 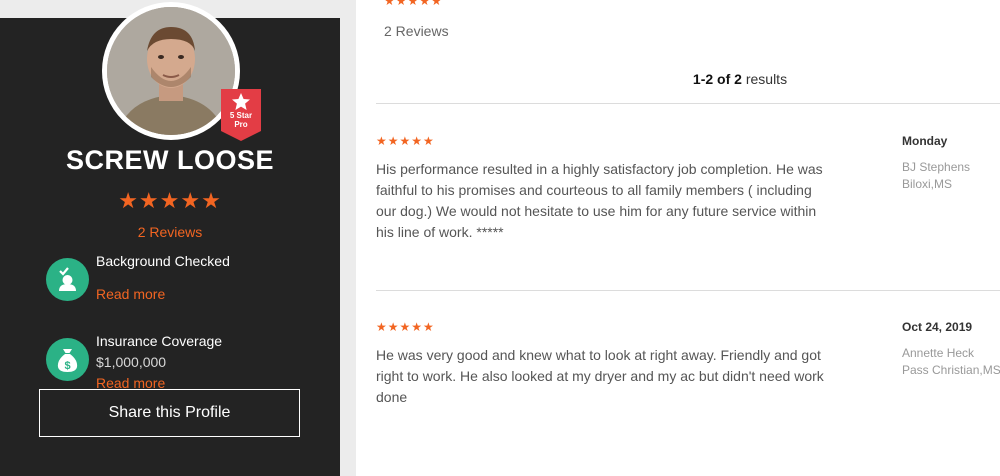 What do you see at coordinates (67, 279) in the screenshot?
I see `background-check-icon` at bounding box center [67, 279].